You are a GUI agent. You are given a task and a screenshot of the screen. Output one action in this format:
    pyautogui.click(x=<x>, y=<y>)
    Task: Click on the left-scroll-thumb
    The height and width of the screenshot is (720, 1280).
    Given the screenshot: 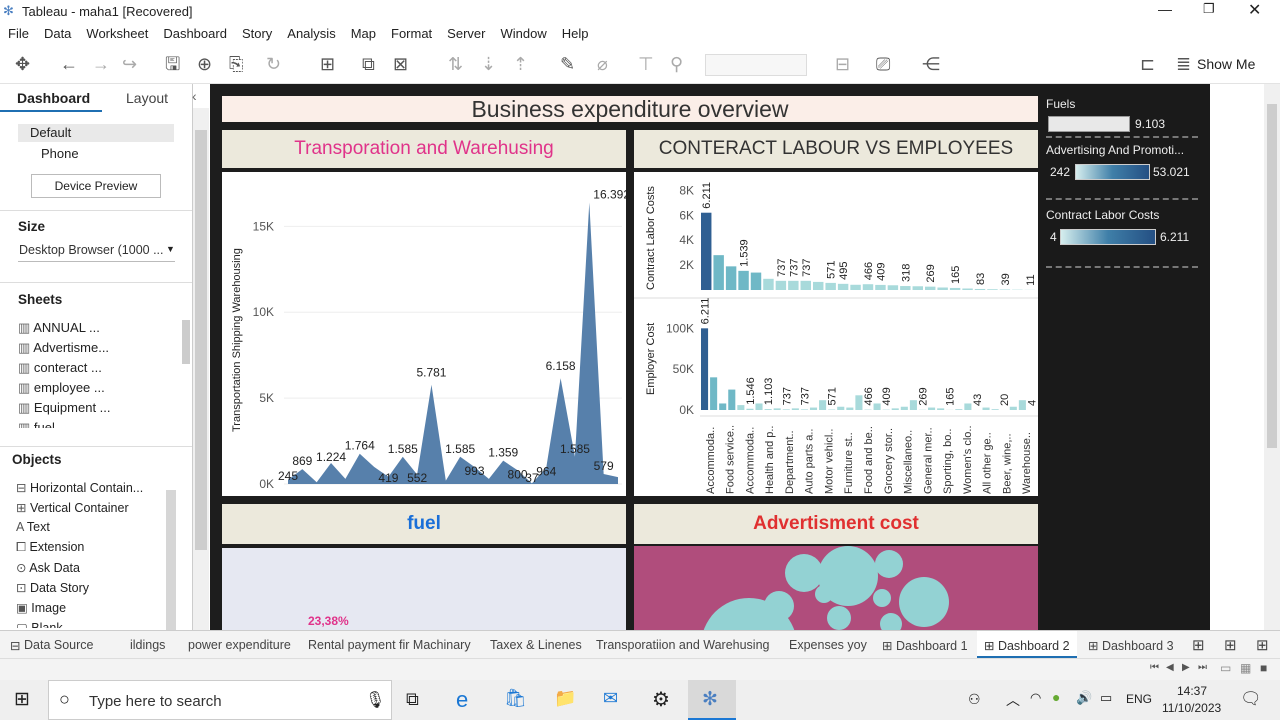 What is the action you would take?
    pyautogui.click(x=201, y=340)
    